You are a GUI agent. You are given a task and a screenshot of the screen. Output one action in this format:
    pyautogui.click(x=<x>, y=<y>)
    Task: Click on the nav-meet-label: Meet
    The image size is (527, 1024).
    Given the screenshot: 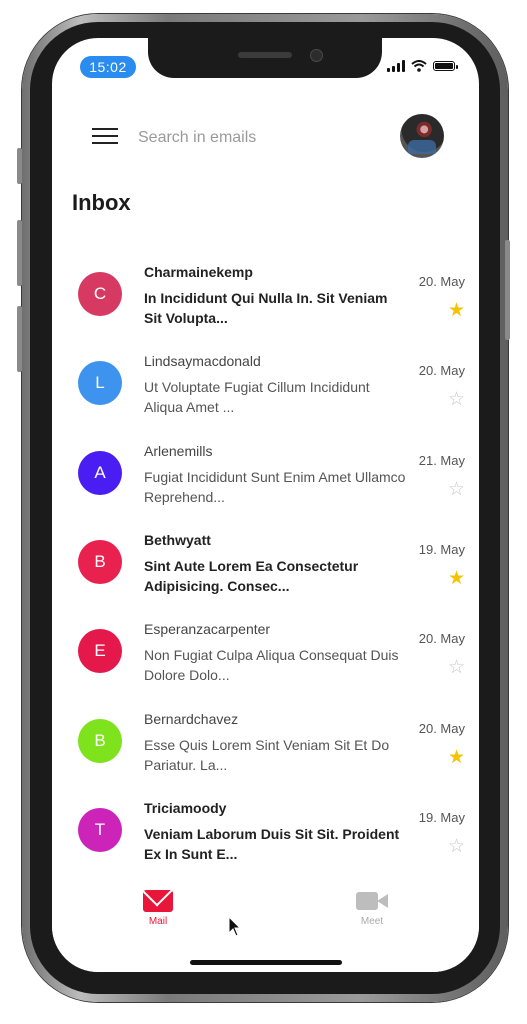 What is the action you would take?
    pyautogui.click(x=372, y=921)
    